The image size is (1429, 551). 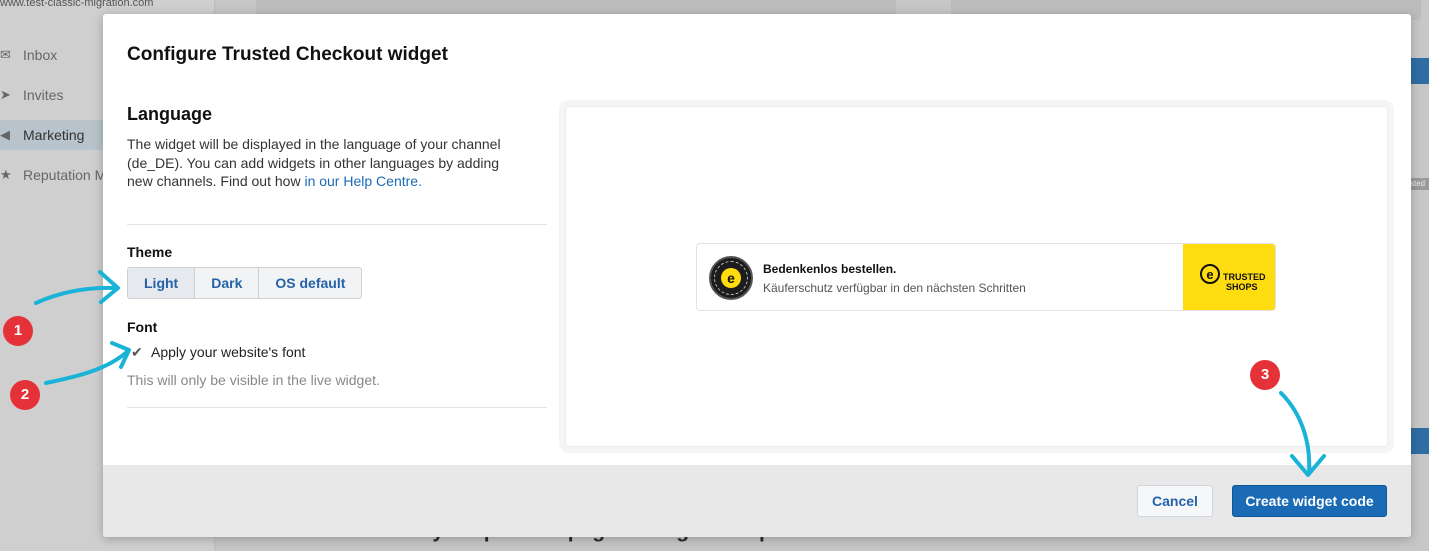 What do you see at coordinates (54, 135) in the screenshot?
I see `sidebar-item-label: Marketing` at bounding box center [54, 135].